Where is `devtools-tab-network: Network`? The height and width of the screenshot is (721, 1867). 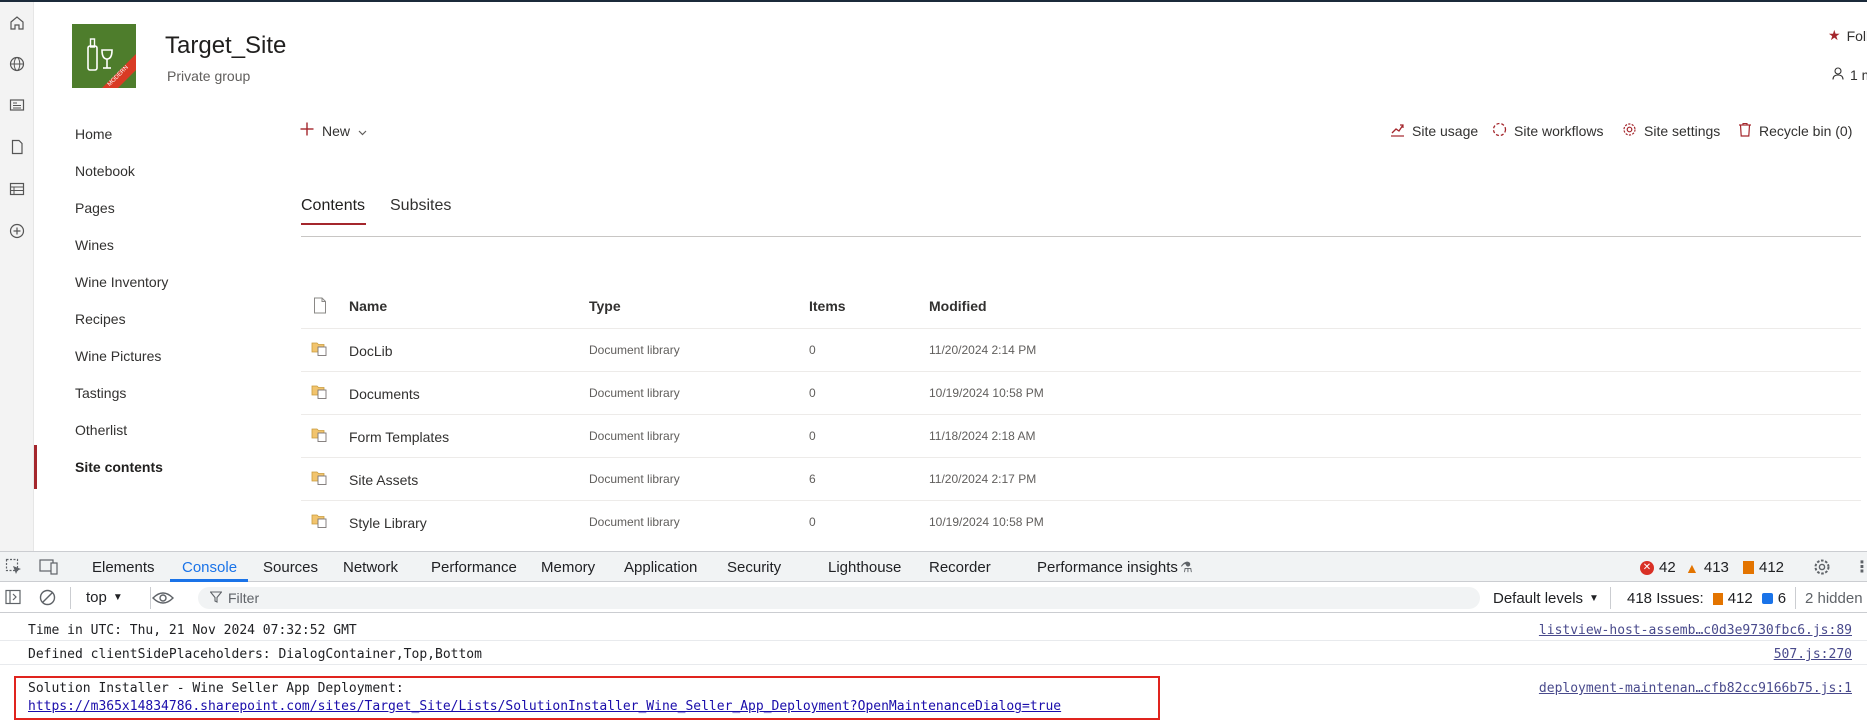
devtools-tab-network: Network is located at coordinates (370, 567).